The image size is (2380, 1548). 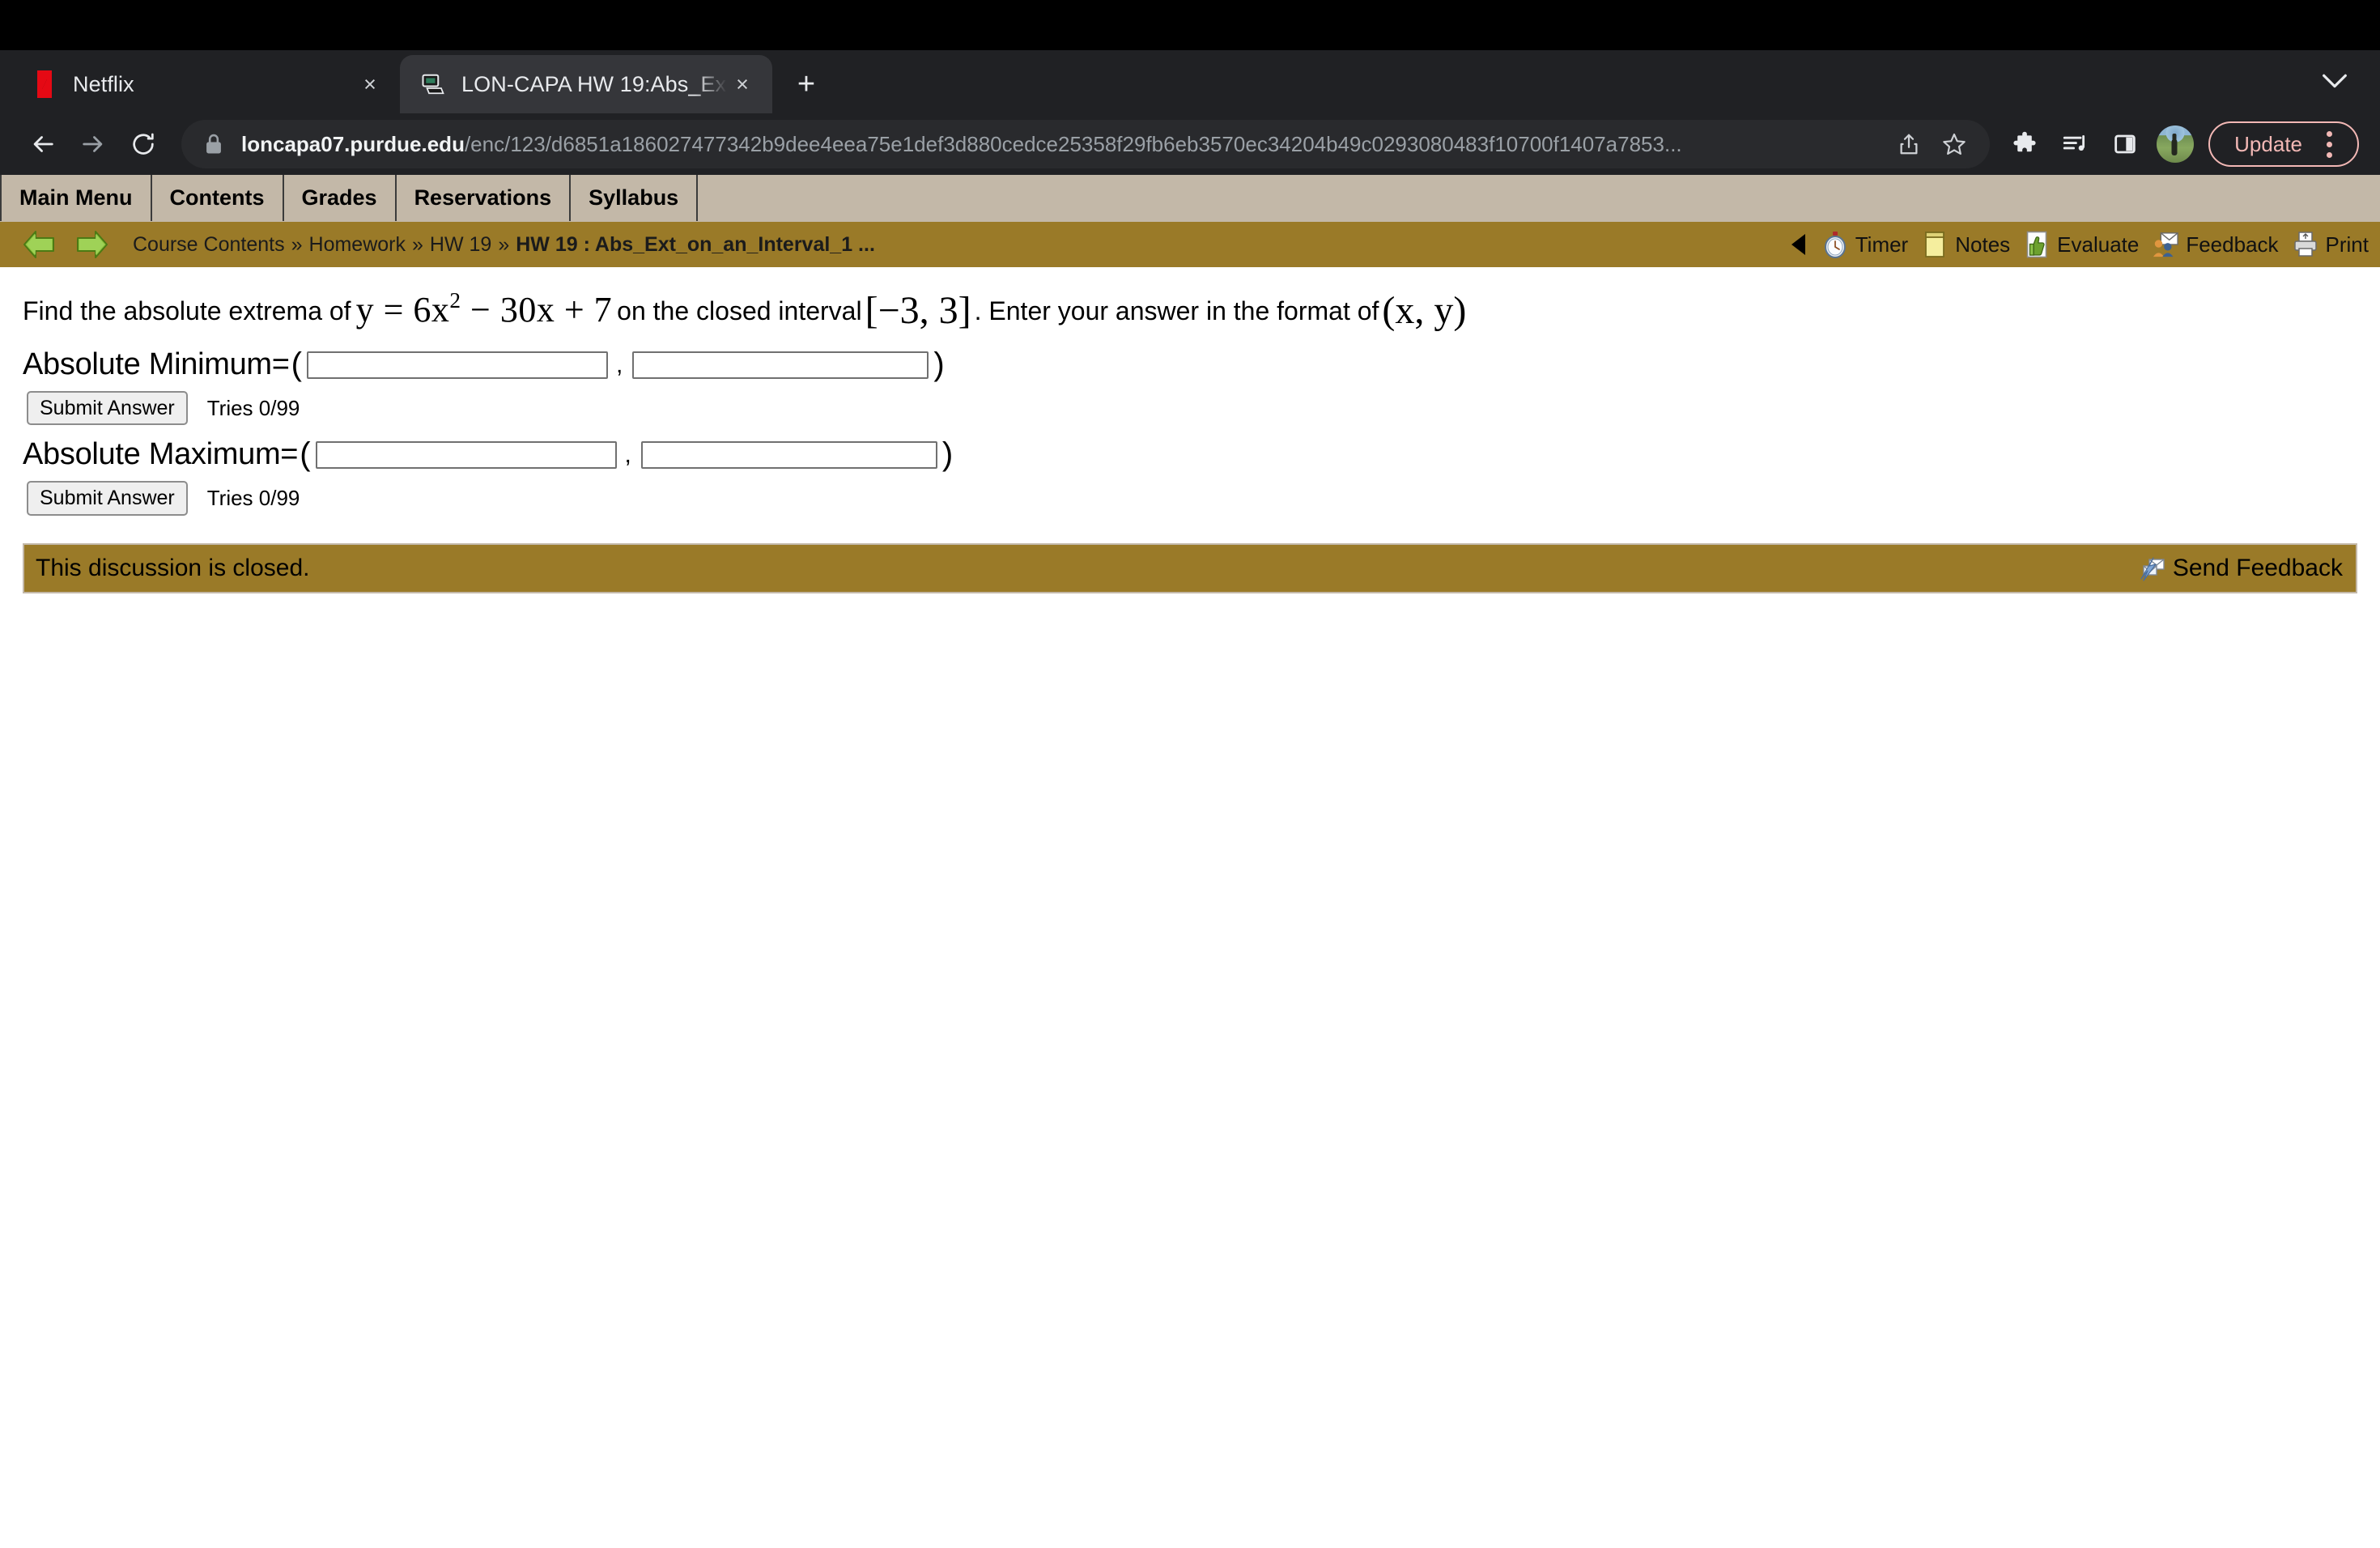 I want to click on left-triangle-icon, so click(x=1798, y=244).